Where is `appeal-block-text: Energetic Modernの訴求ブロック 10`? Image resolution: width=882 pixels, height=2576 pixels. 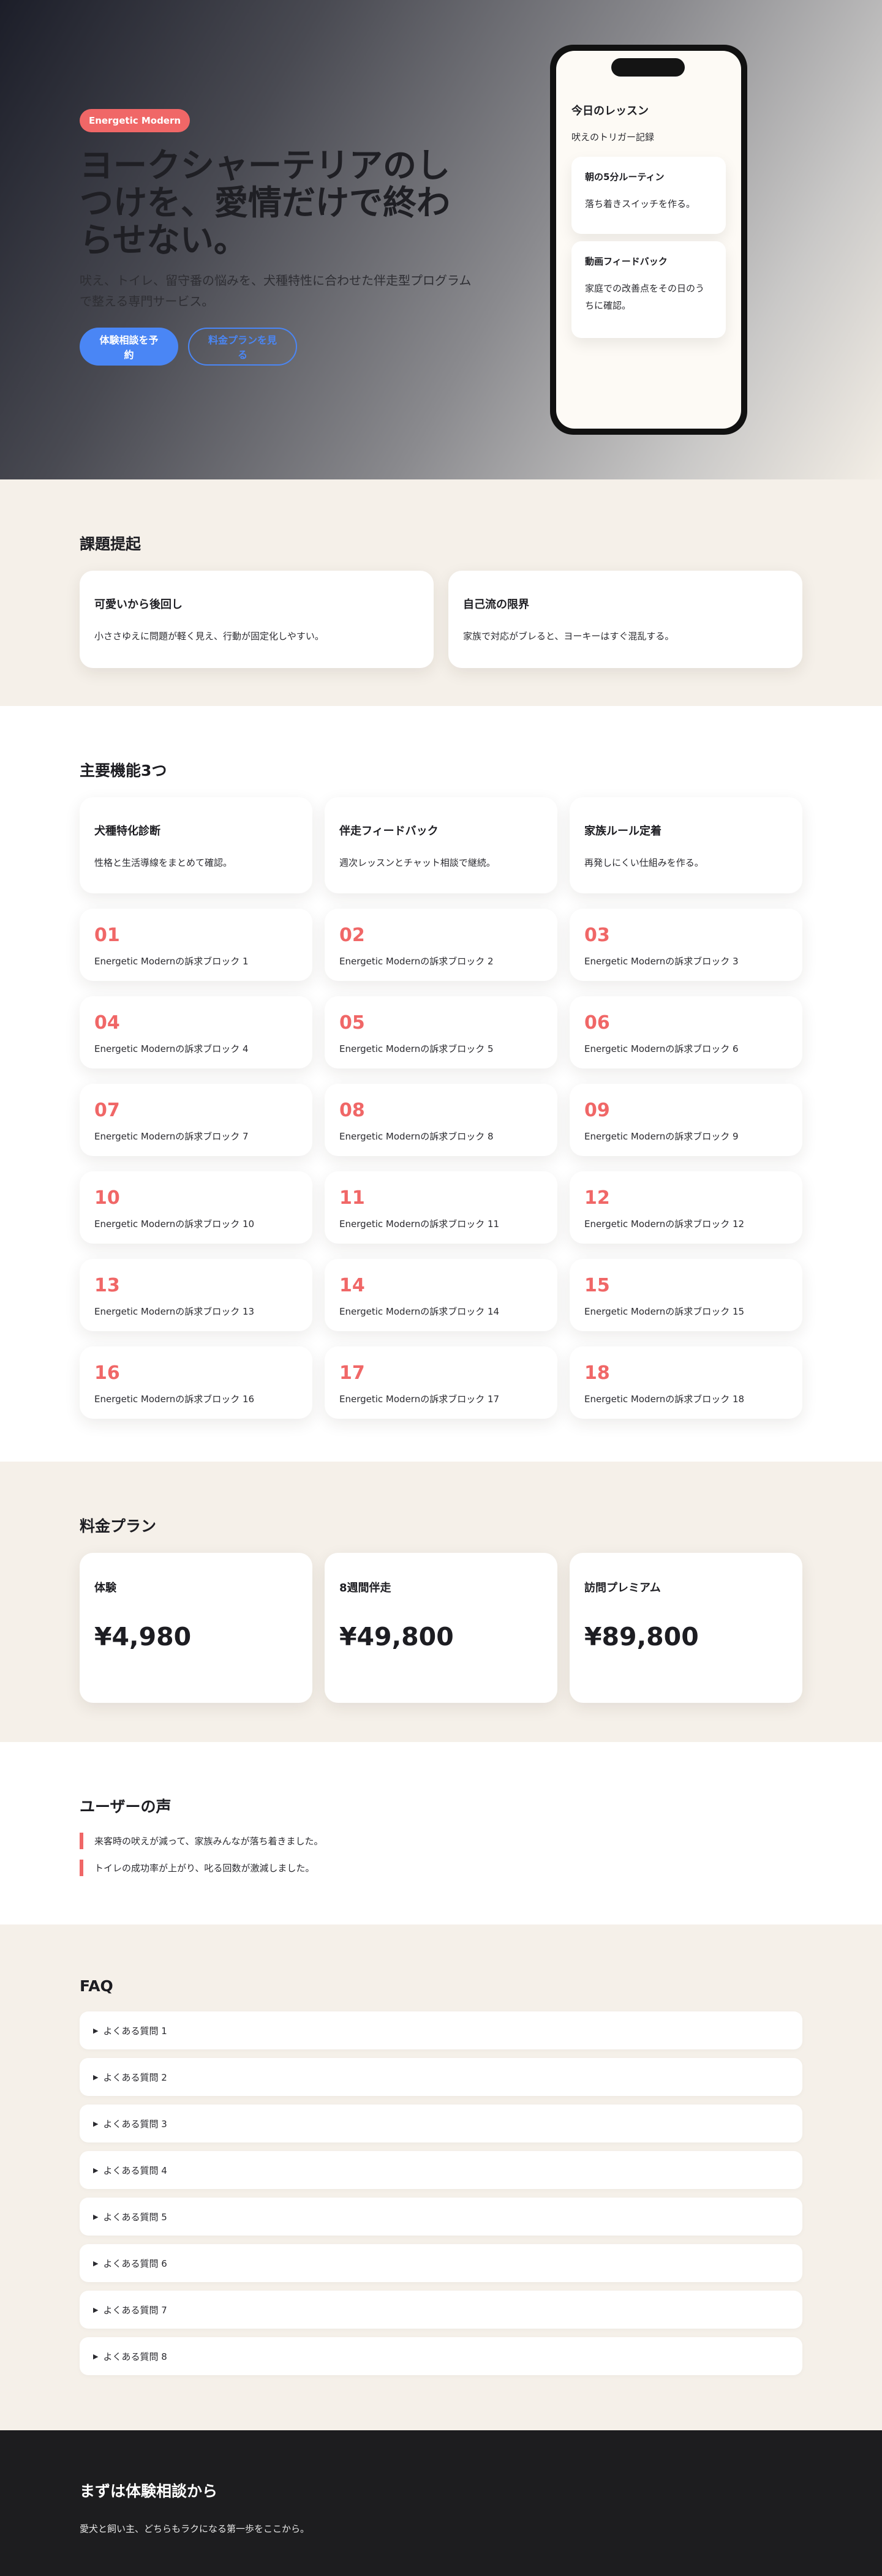
appeal-block-text: Energetic Modernの訴求ブロック 10 is located at coordinates (175, 1224).